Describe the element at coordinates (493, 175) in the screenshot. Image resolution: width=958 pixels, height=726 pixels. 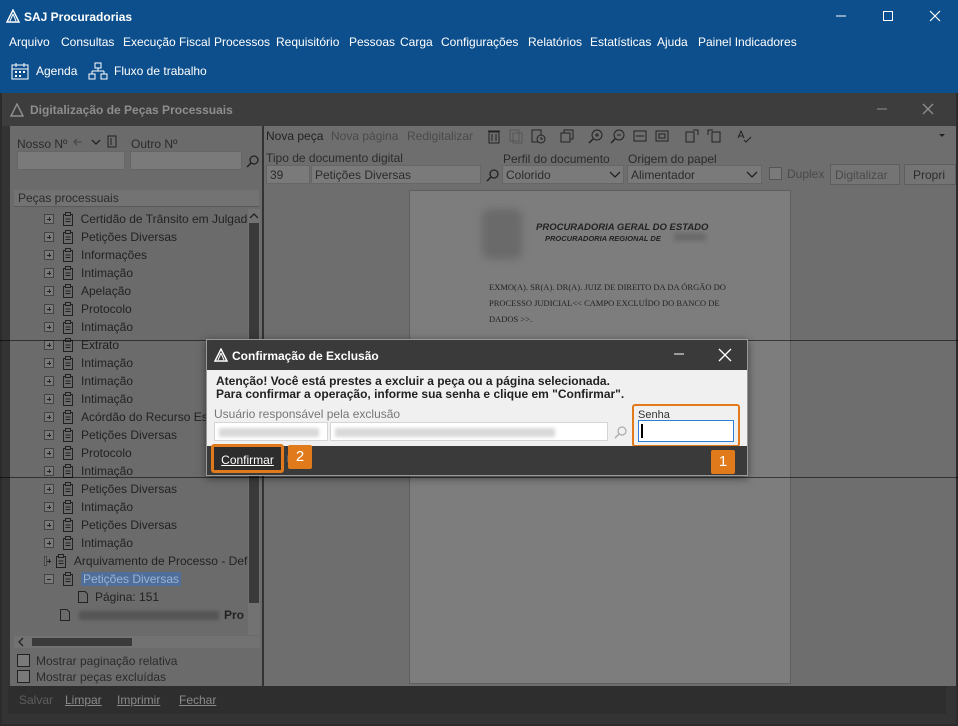
I see `tipo-search-icon` at that location.